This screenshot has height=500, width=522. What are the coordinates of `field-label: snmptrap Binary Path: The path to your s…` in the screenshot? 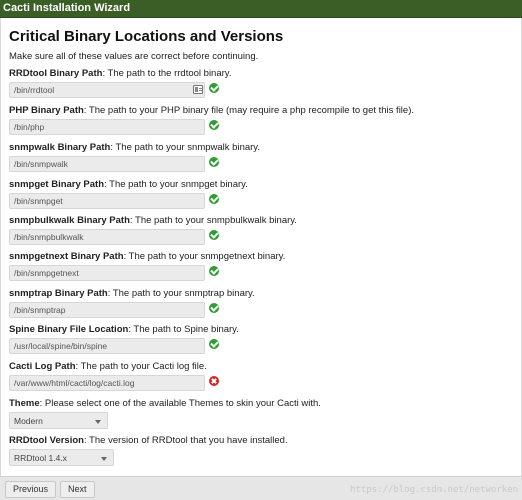 It's located at (132, 293).